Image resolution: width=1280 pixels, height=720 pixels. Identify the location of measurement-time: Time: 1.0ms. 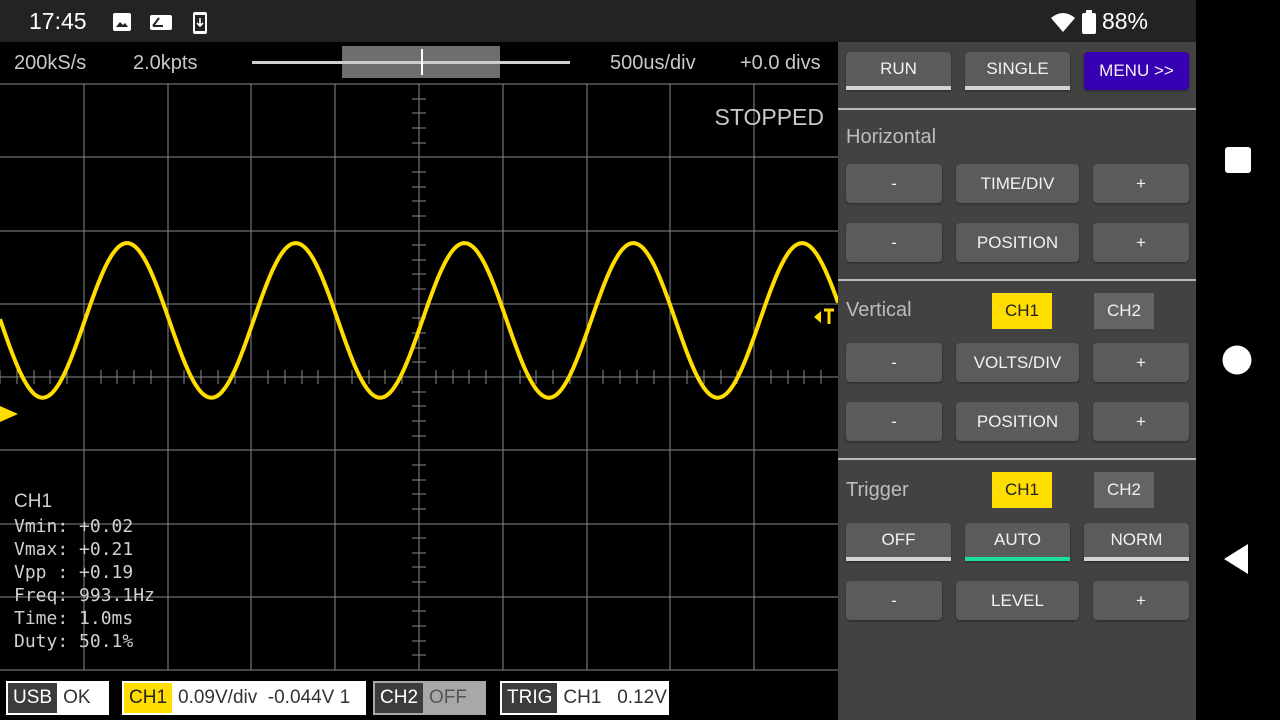
(74, 618).